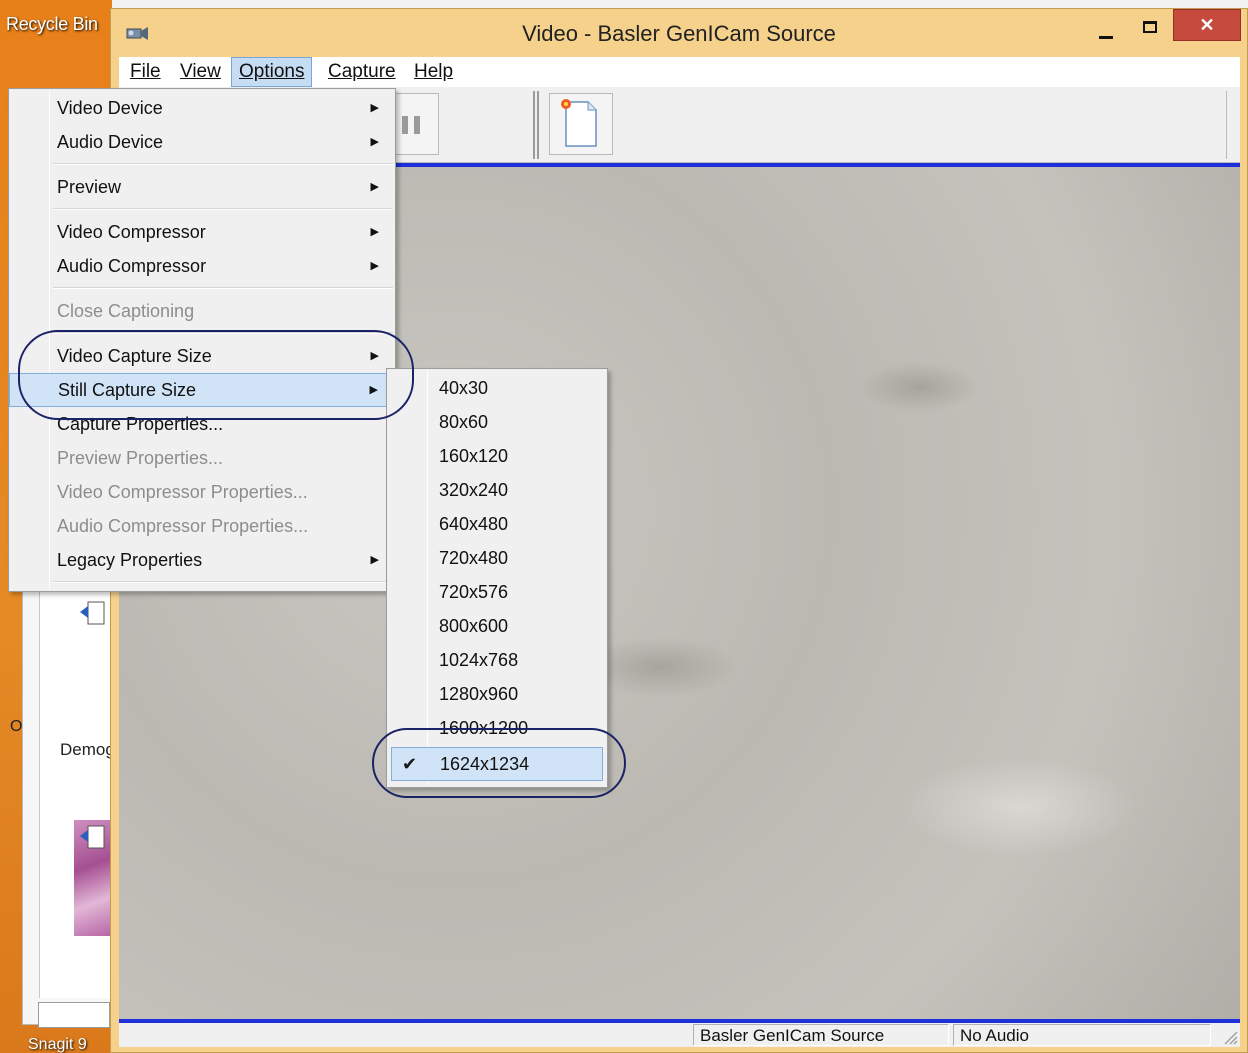 The height and width of the screenshot is (1053, 1248). What do you see at coordinates (202, 142) in the screenshot?
I see `menu-item-audio-device: Audio Device ▶` at bounding box center [202, 142].